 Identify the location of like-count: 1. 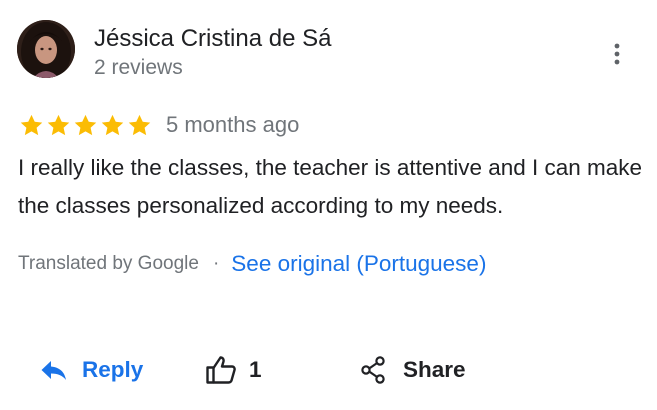
(255, 369).